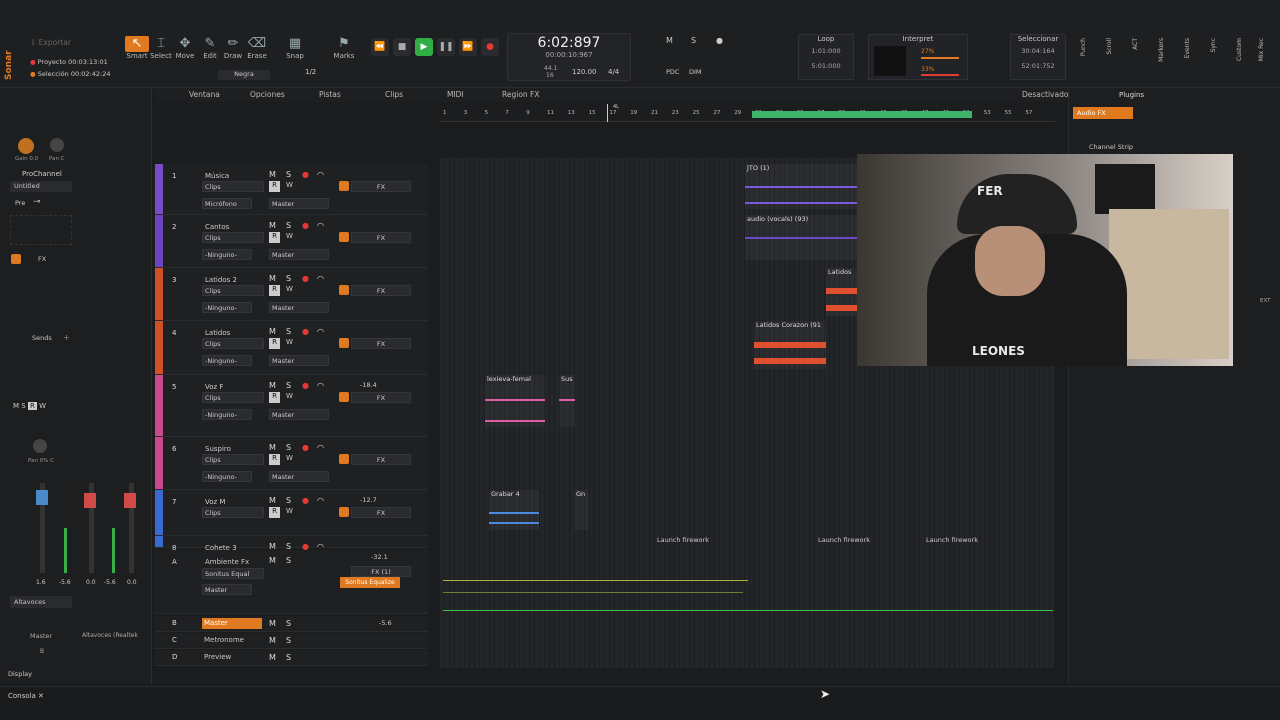 The height and width of the screenshot is (720, 1280). Describe the element at coordinates (569, 57) in the screenshot. I see `time-display: 6:02:897 00:00:10:967 44.1 16 120.00 4/4` at that location.